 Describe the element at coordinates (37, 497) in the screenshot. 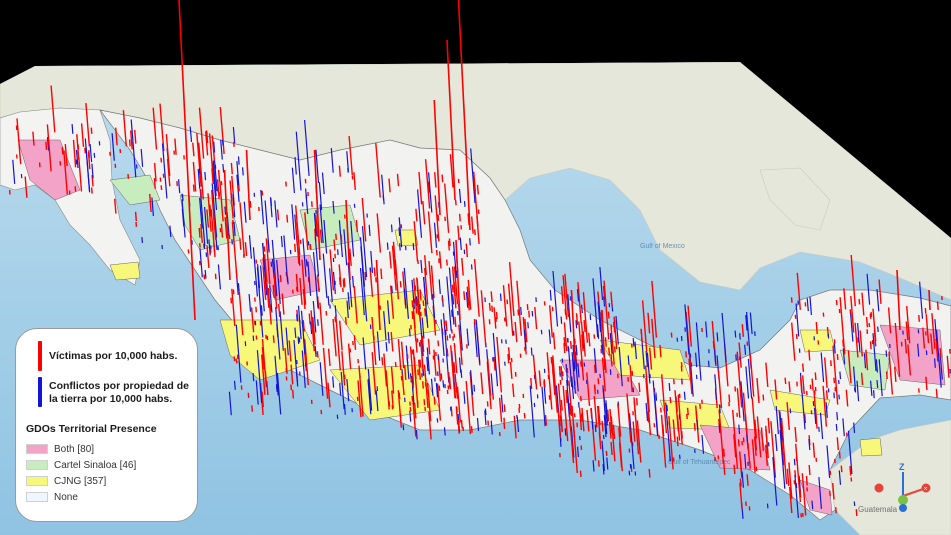

I see `none-swatch` at that location.